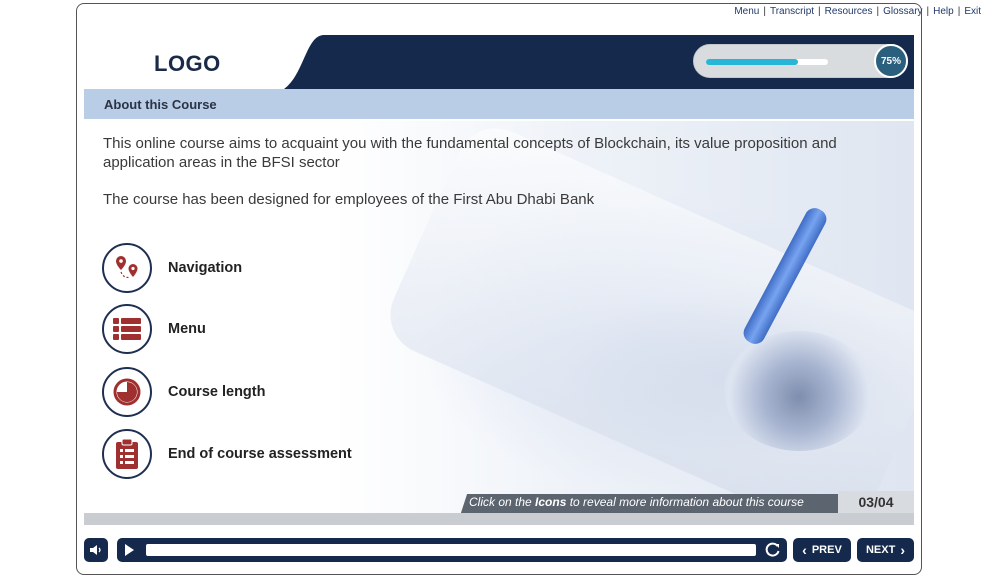 The height and width of the screenshot is (580, 995). I want to click on nav-glossary-link: Glossary, so click(902, 11).